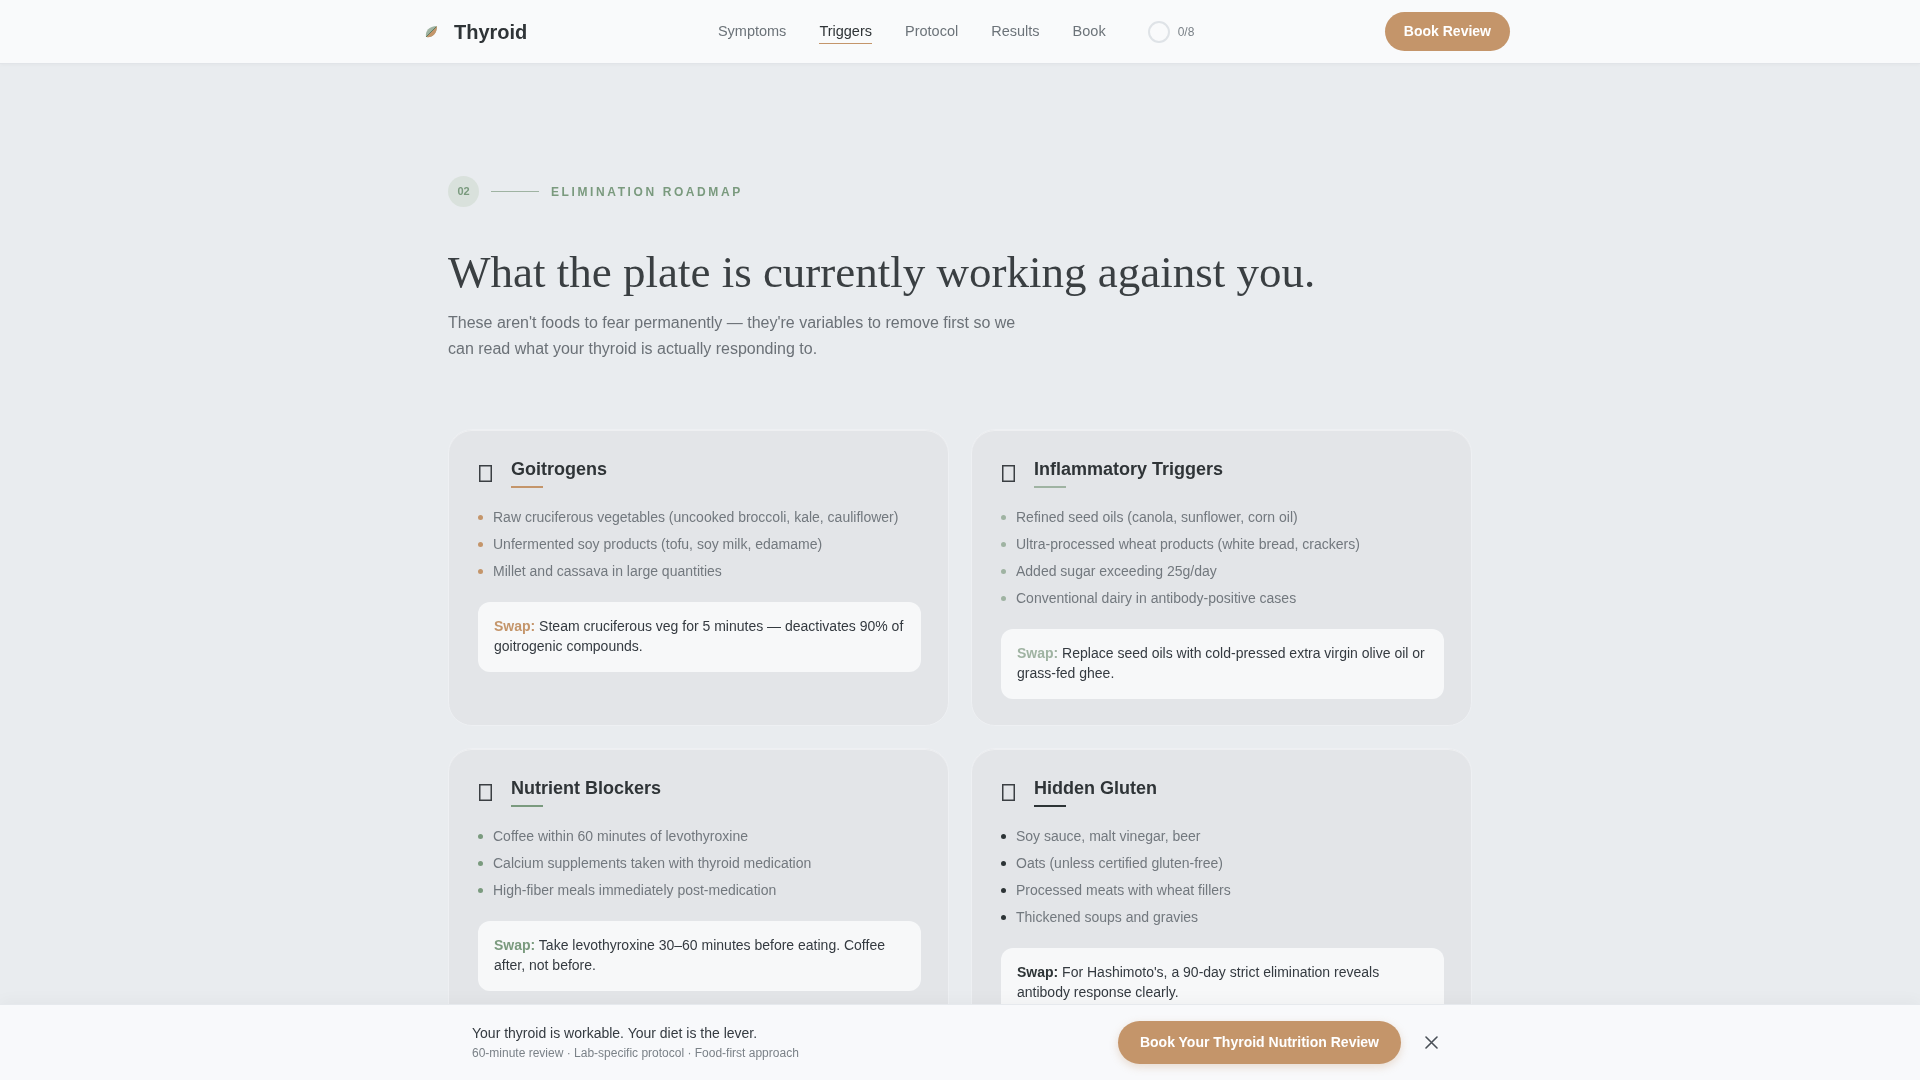 The image size is (1920, 1080). Describe the element at coordinates (615, 1033) in the screenshot. I see `cta-headline: Your thyroid is workable. Your diet is the lever.` at that location.